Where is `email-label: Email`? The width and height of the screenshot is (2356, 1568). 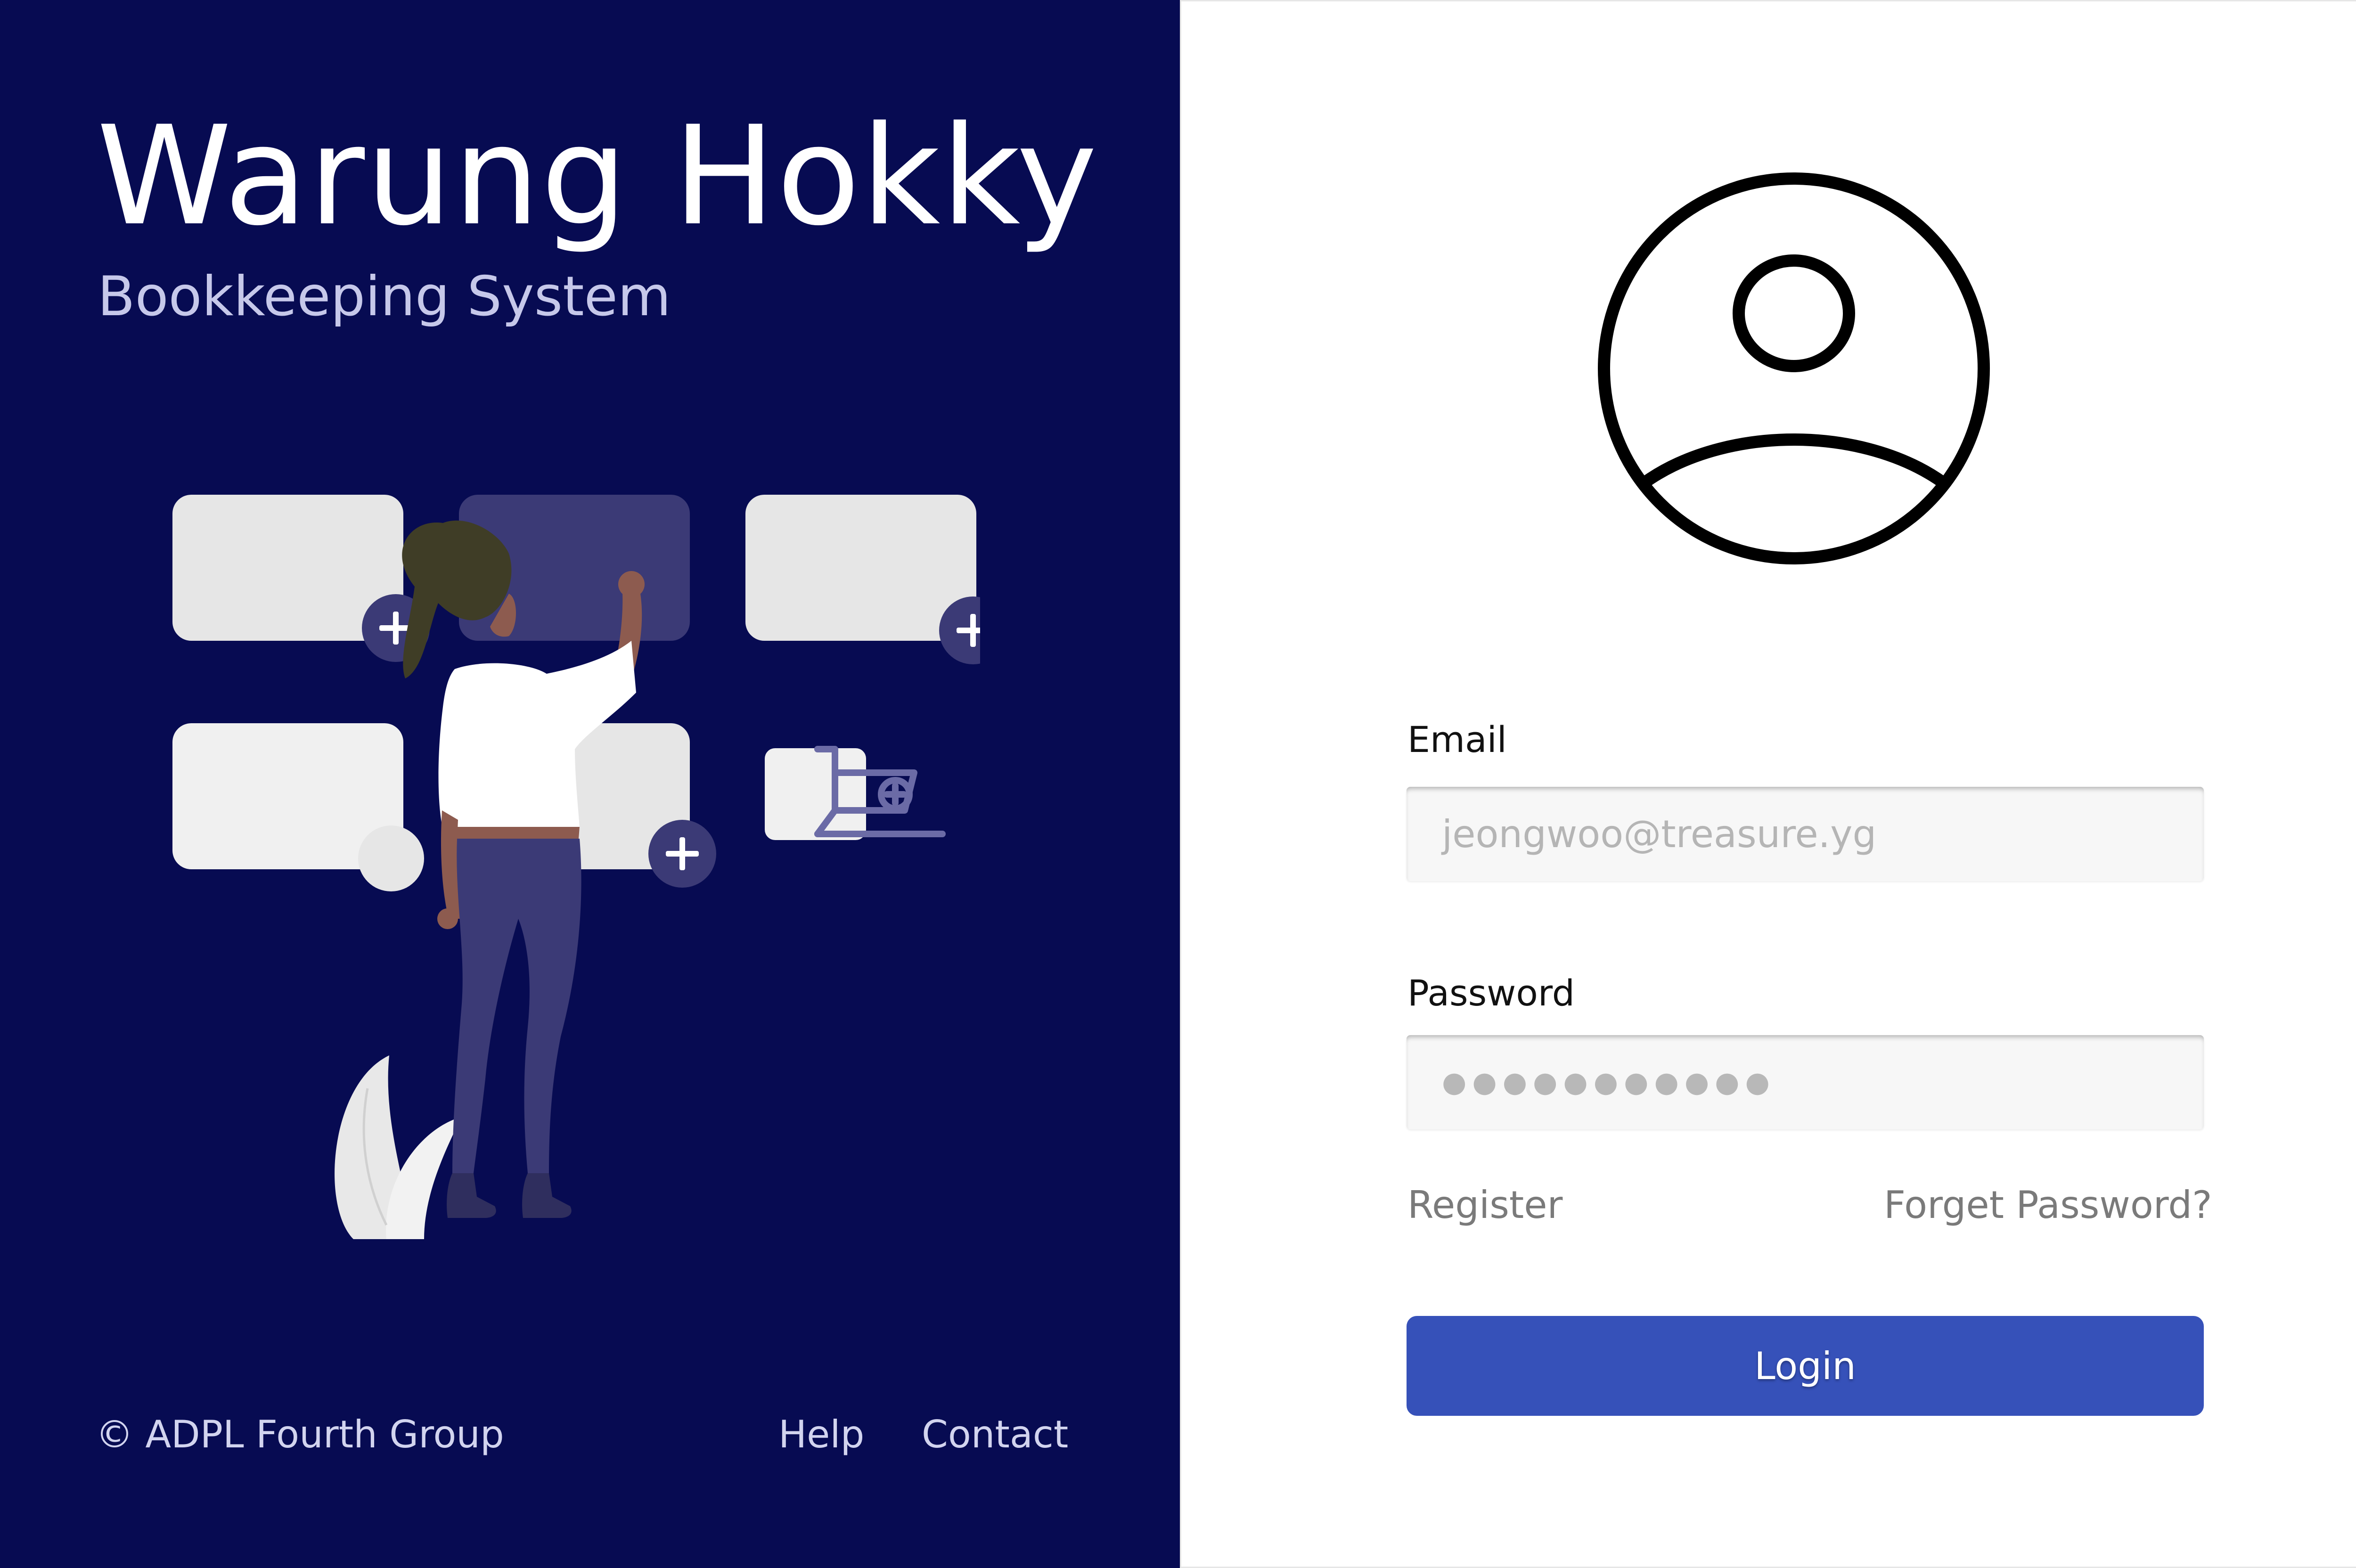 email-label: Email is located at coordinates (1457, 739).